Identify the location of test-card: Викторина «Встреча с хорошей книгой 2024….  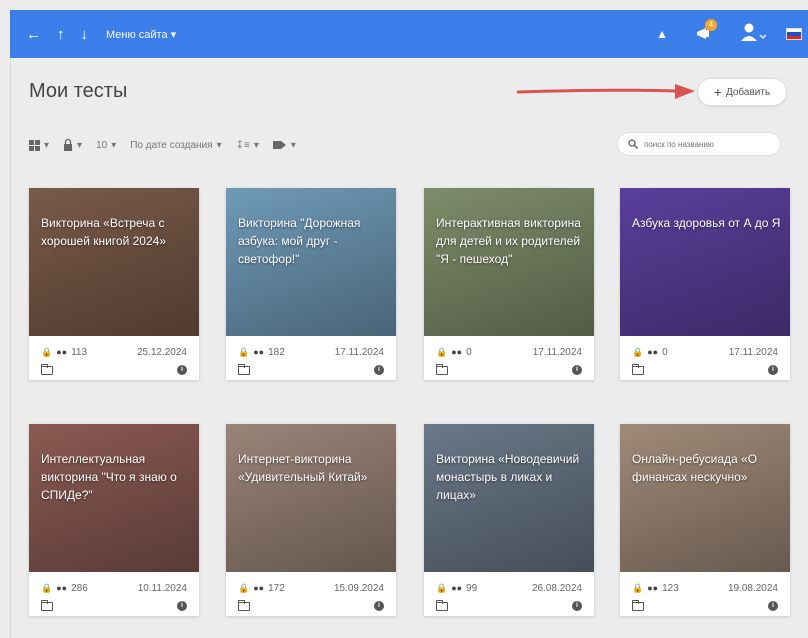
(114, 284).